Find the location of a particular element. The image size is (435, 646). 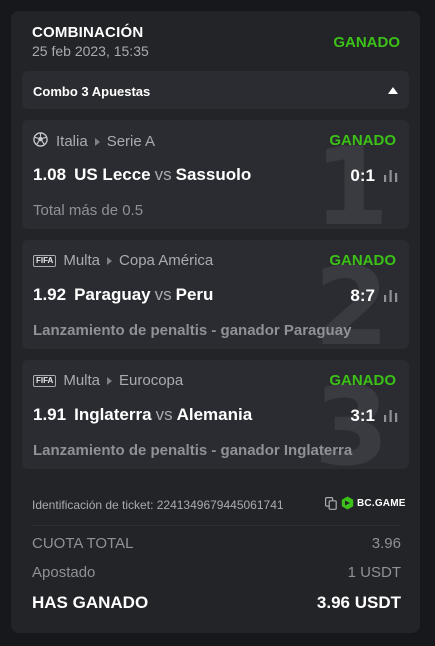

bet-league: Italia Serie A is located at coordinates (94, 141).